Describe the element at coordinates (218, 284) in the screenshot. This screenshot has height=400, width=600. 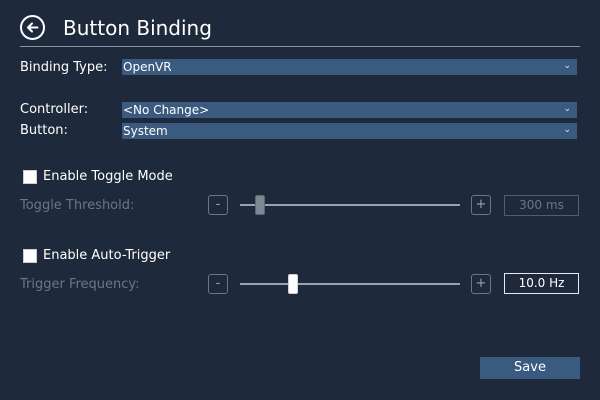
I see `trigger-frequency-decrement-button: -` at that location.